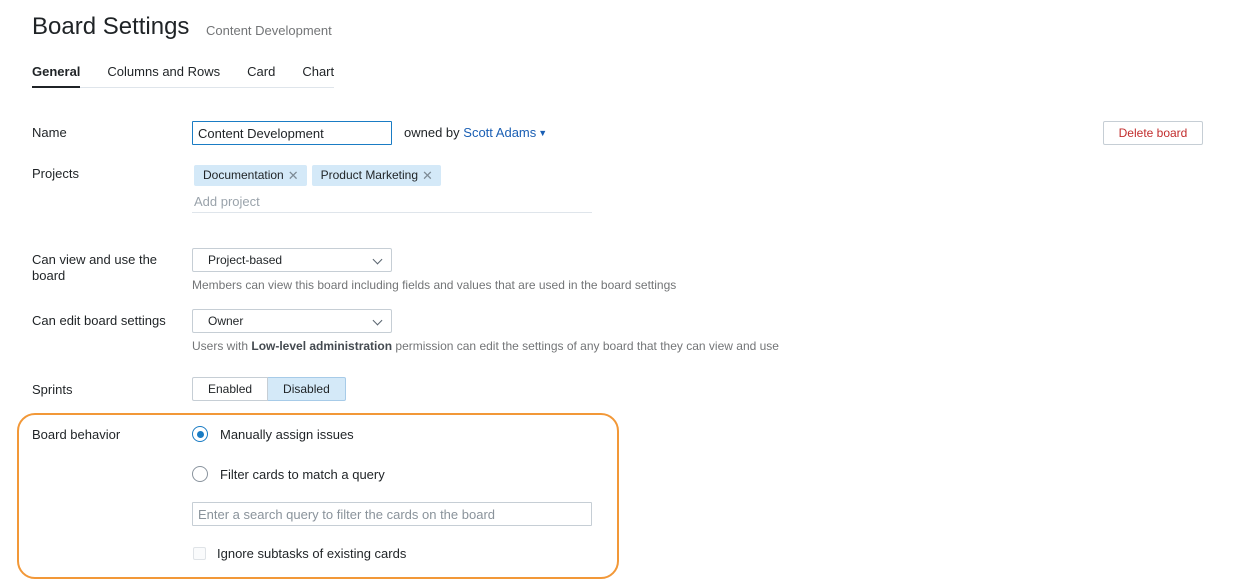 The image size is (1234, 588). I want to click on manual-assign-option: Manually assign issues, so click(273, 434).